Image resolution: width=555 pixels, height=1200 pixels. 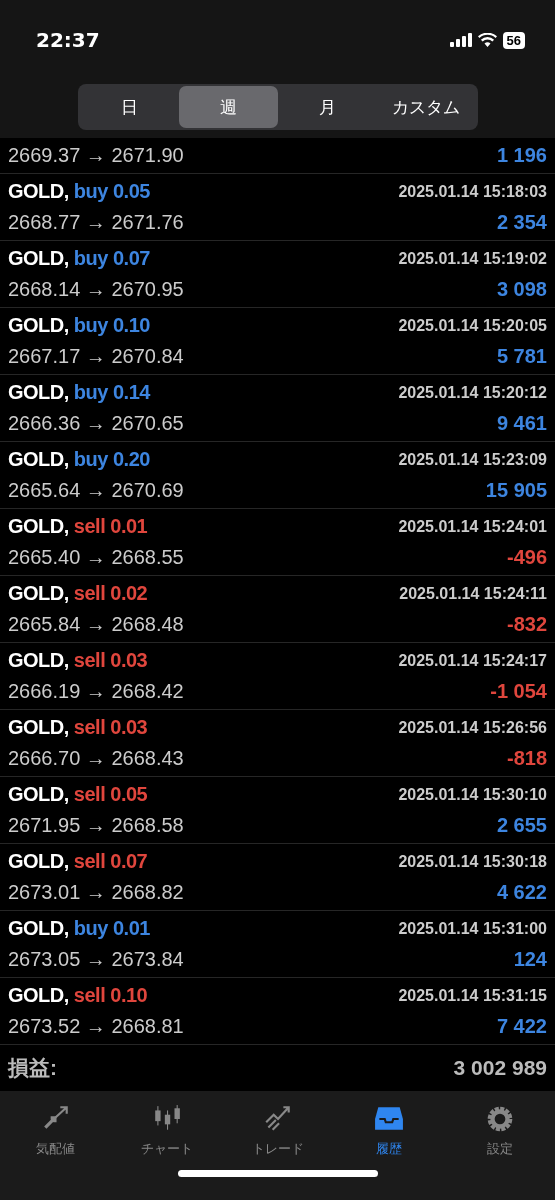 I want to click on period-tab: 週, so click(x=228, y=107).